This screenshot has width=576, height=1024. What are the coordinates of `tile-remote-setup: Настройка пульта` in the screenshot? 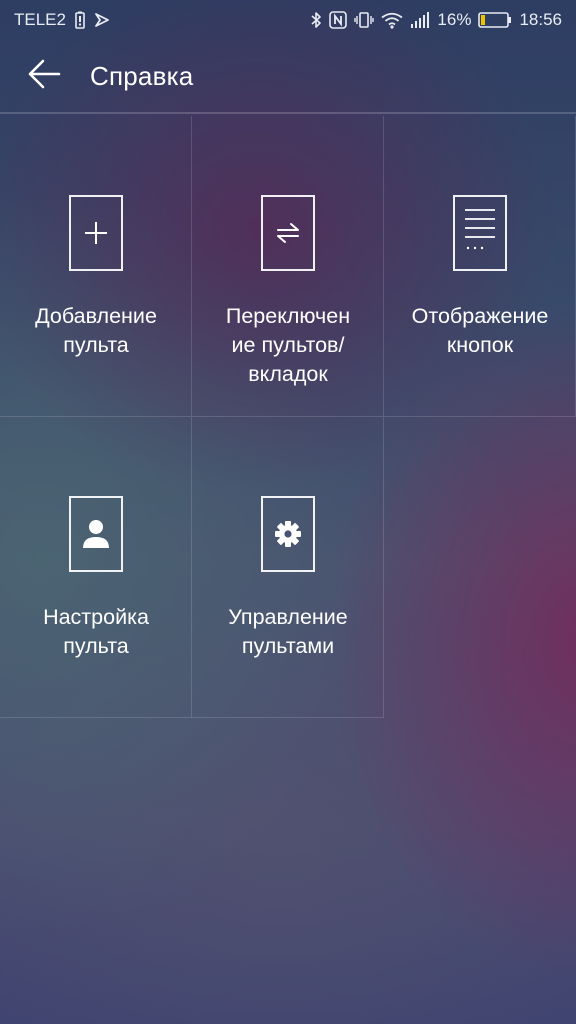 It's located at (96, 567).